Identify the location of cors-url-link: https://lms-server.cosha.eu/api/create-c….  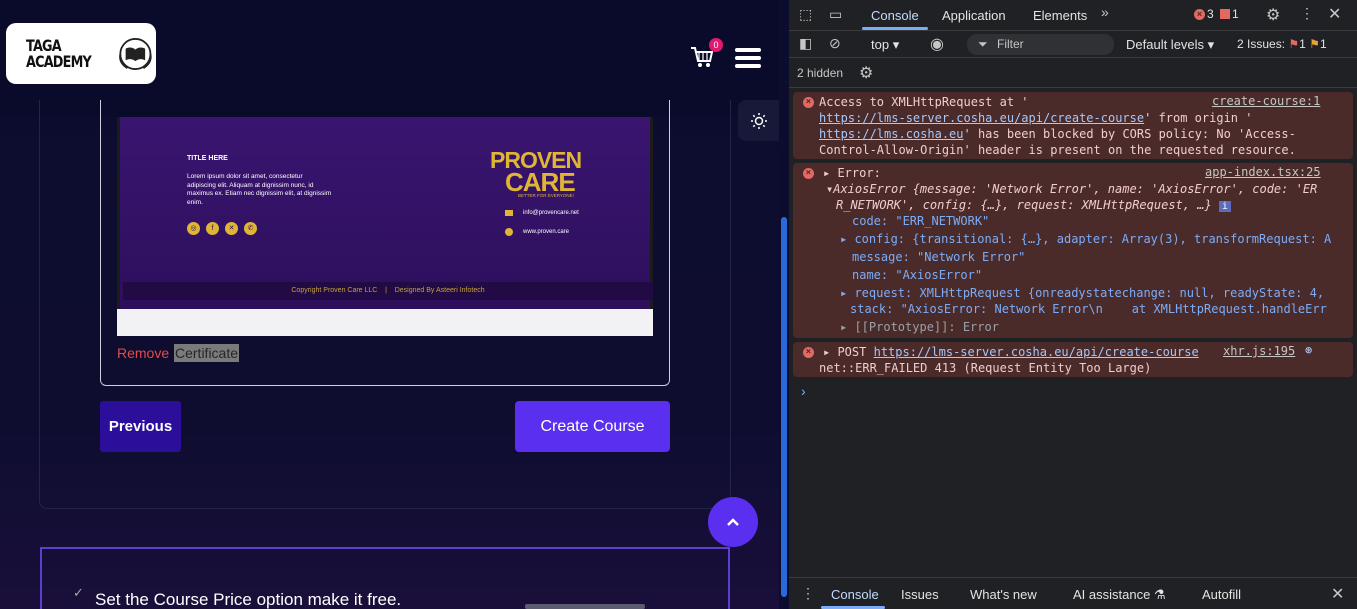
(981, 118).